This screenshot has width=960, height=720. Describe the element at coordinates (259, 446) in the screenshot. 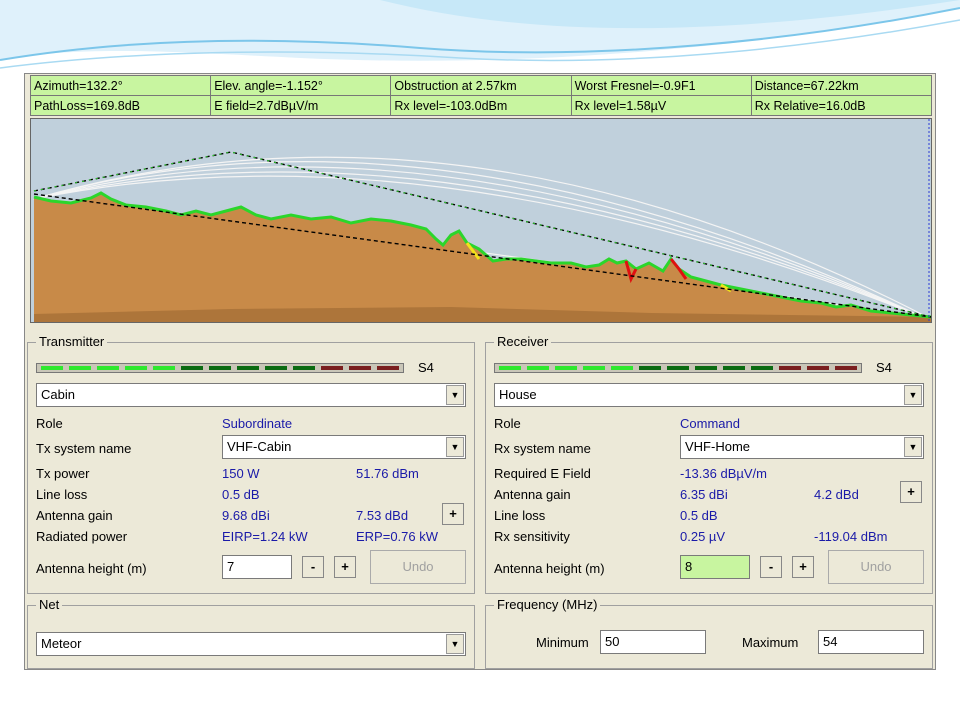

I see `tx-system-value: VHF-Cabin` at that location.